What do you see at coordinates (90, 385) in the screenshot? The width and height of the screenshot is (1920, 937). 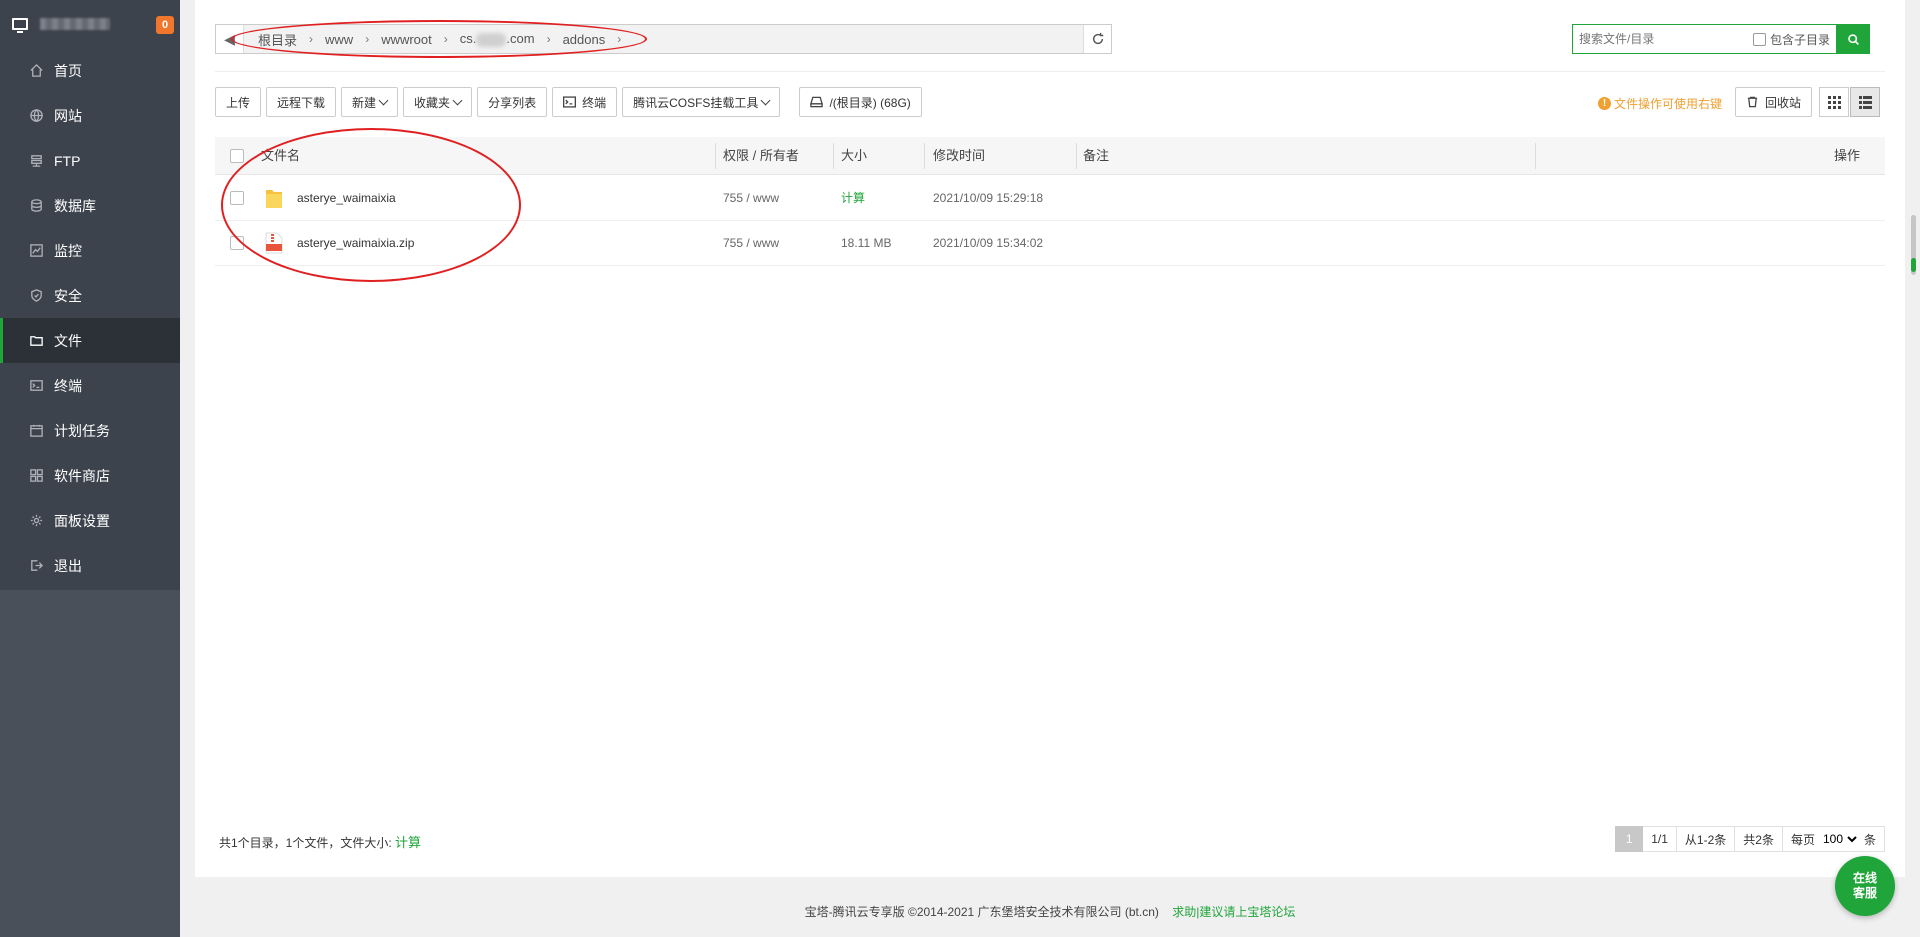 I see `sidebar-item-terminal: 终端` at bounding box center [90, 385].